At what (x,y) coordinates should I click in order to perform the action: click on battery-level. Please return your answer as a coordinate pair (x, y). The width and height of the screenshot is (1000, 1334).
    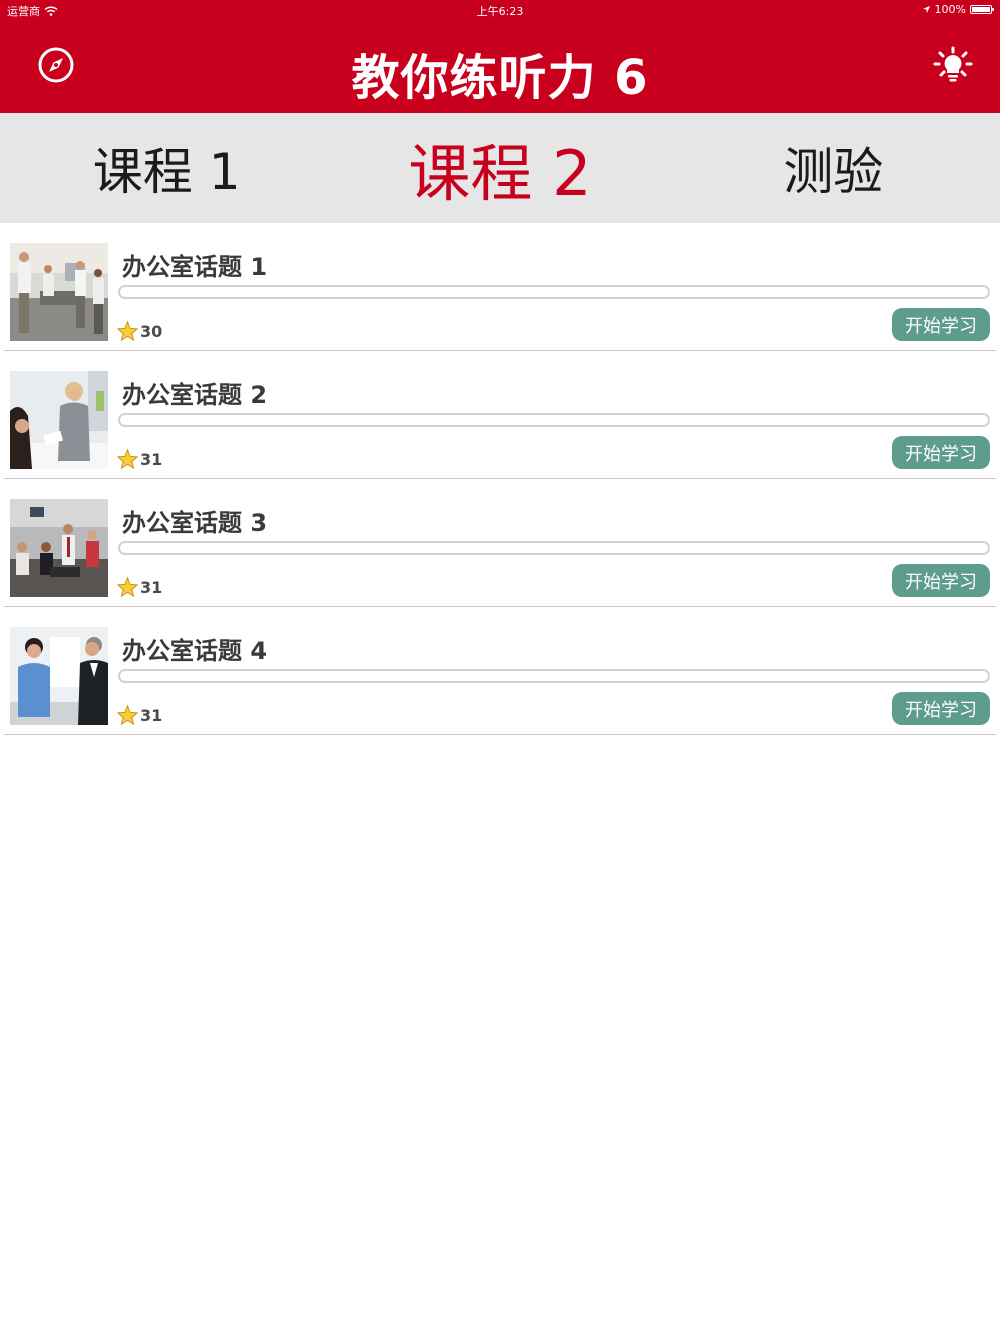
    Looking at the image, I should click on (981, 9).